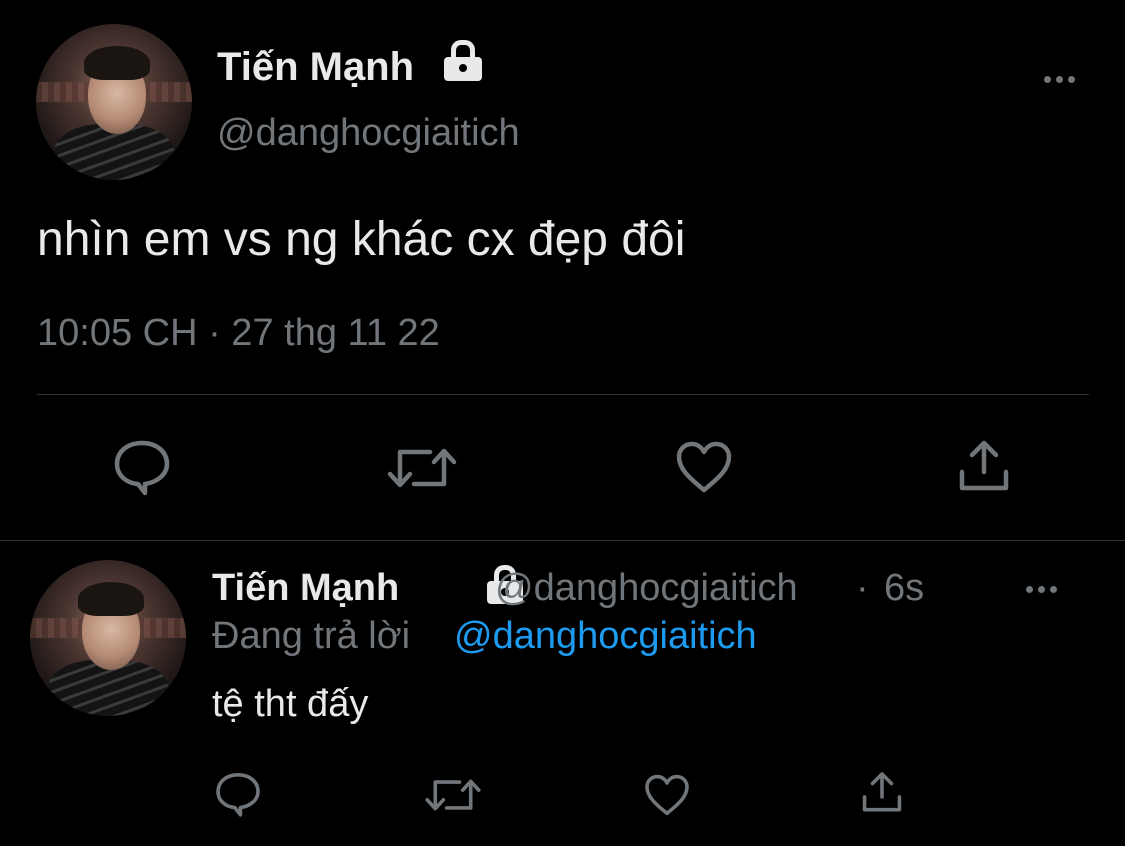 This screenshot has width=1125, height=846. Describe the element at coordinates (984, 467) in the screenshot. I see `share-icon` at that location.